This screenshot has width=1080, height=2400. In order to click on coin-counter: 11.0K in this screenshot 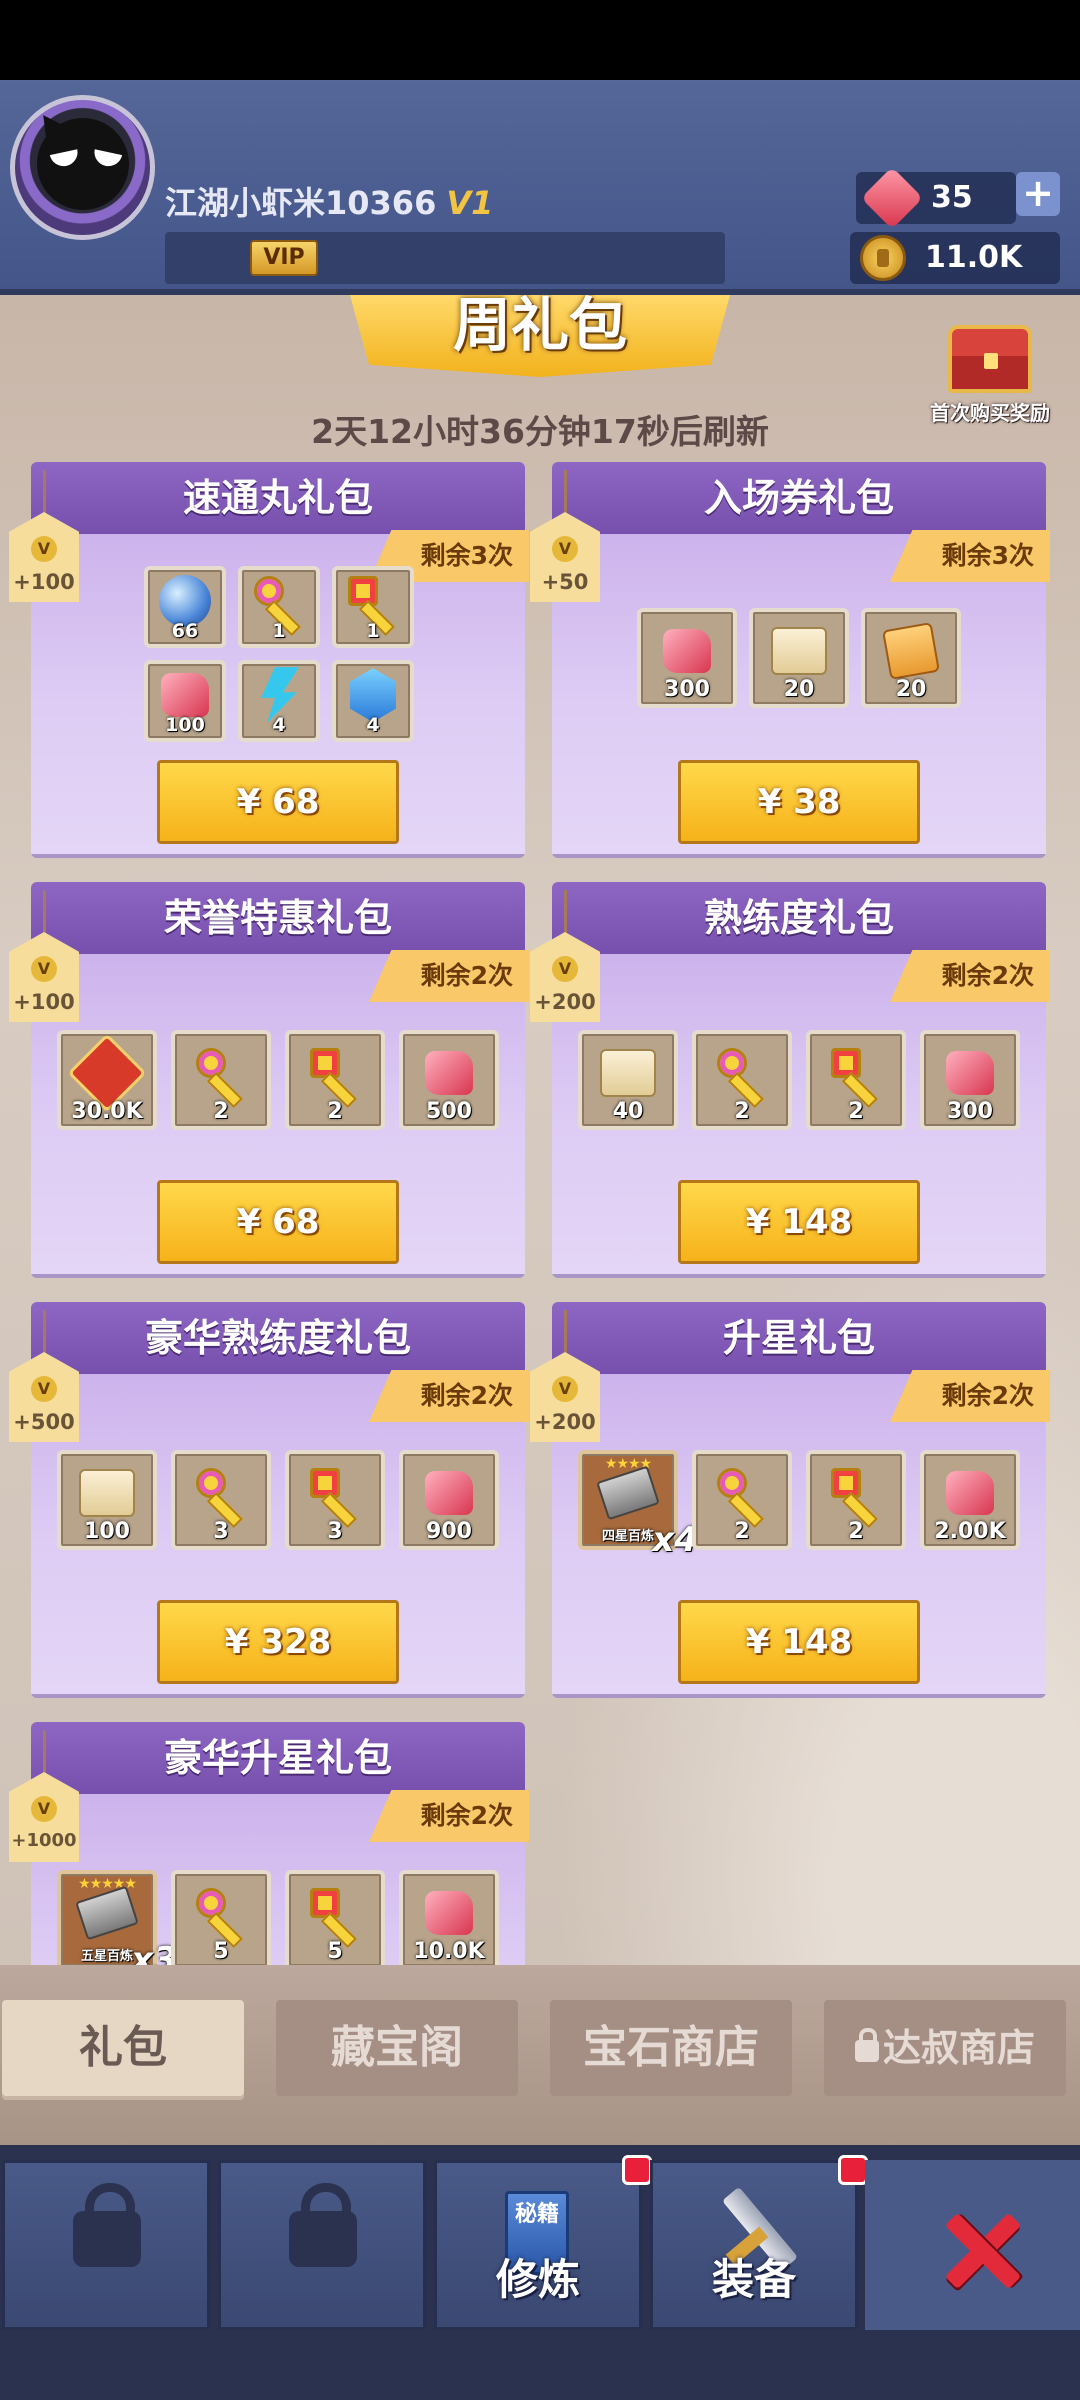, I will do `click(955, 258)`.